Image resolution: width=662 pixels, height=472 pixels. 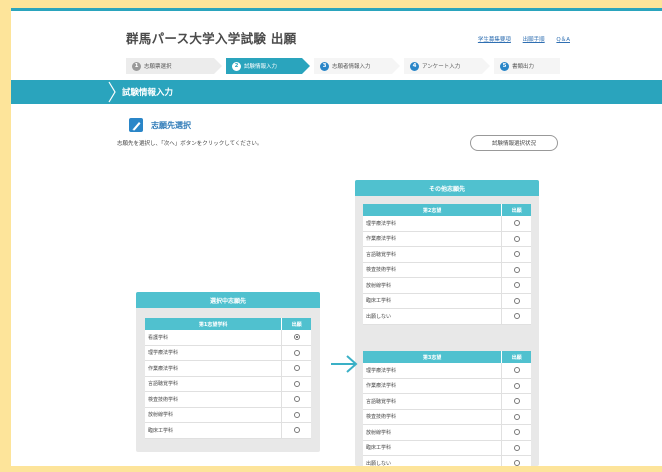 What do you see at coordinates (213, 324) in the screenshot?
I see `col-header-first-choice: 第1志望学科` at bounding box center [213, 324].